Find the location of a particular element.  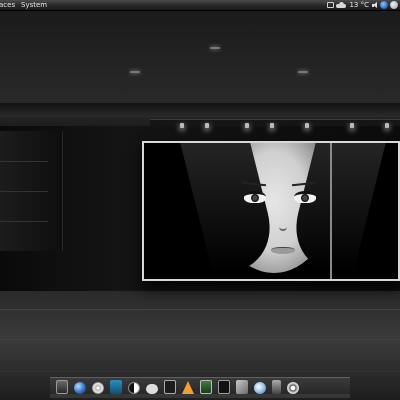

weather-icon is located at coordinates (341, 5).